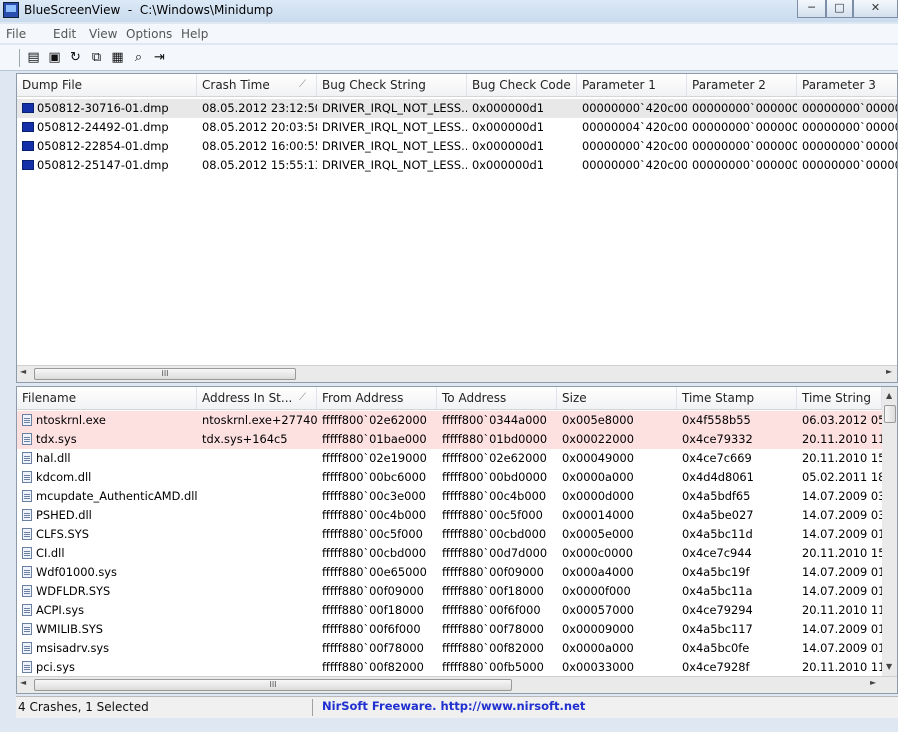 This screenshot has height=732, width=898. What do you see at coordinates (597, 553) in the screenshot?
I see `cell-text: 0x000c0000` at bounding box center [597, 553].